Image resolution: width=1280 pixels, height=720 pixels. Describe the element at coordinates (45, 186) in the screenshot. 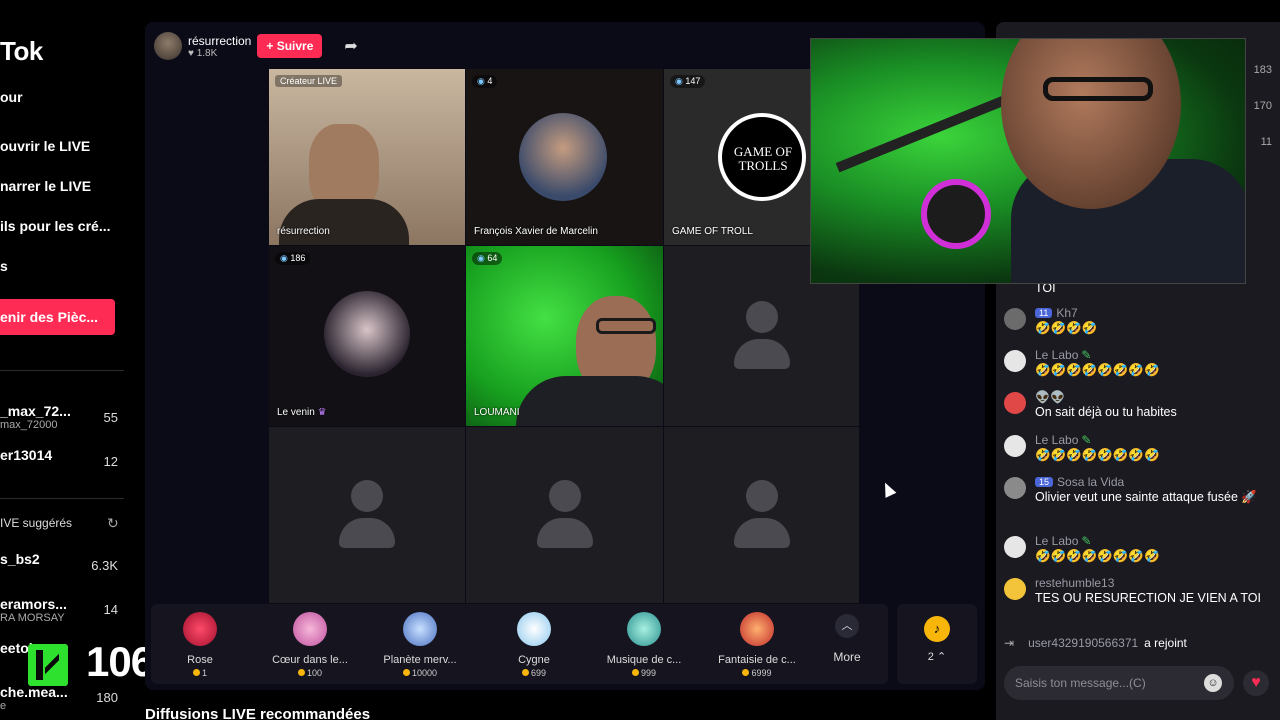

I see `nav-item-start-live: narrer le LIVE` at that location.